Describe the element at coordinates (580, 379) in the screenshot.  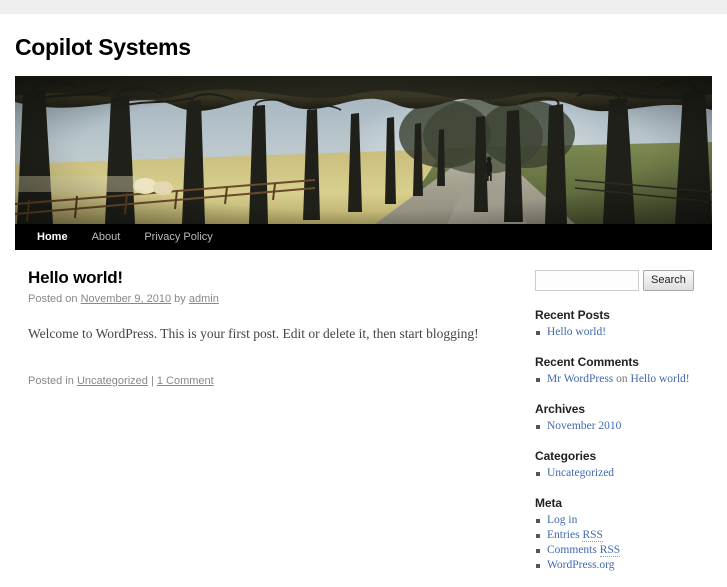
I see `recent-comment-author-link: Mr WordPress` at that location.